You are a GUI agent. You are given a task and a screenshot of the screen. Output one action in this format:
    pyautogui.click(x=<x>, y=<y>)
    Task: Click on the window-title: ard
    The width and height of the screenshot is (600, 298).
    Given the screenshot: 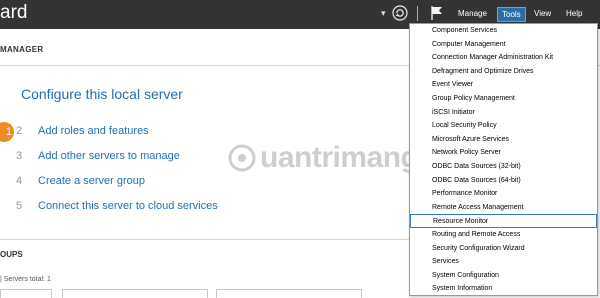 What is the action you would take?
    pyautogui.click(x=14, y=12)
    